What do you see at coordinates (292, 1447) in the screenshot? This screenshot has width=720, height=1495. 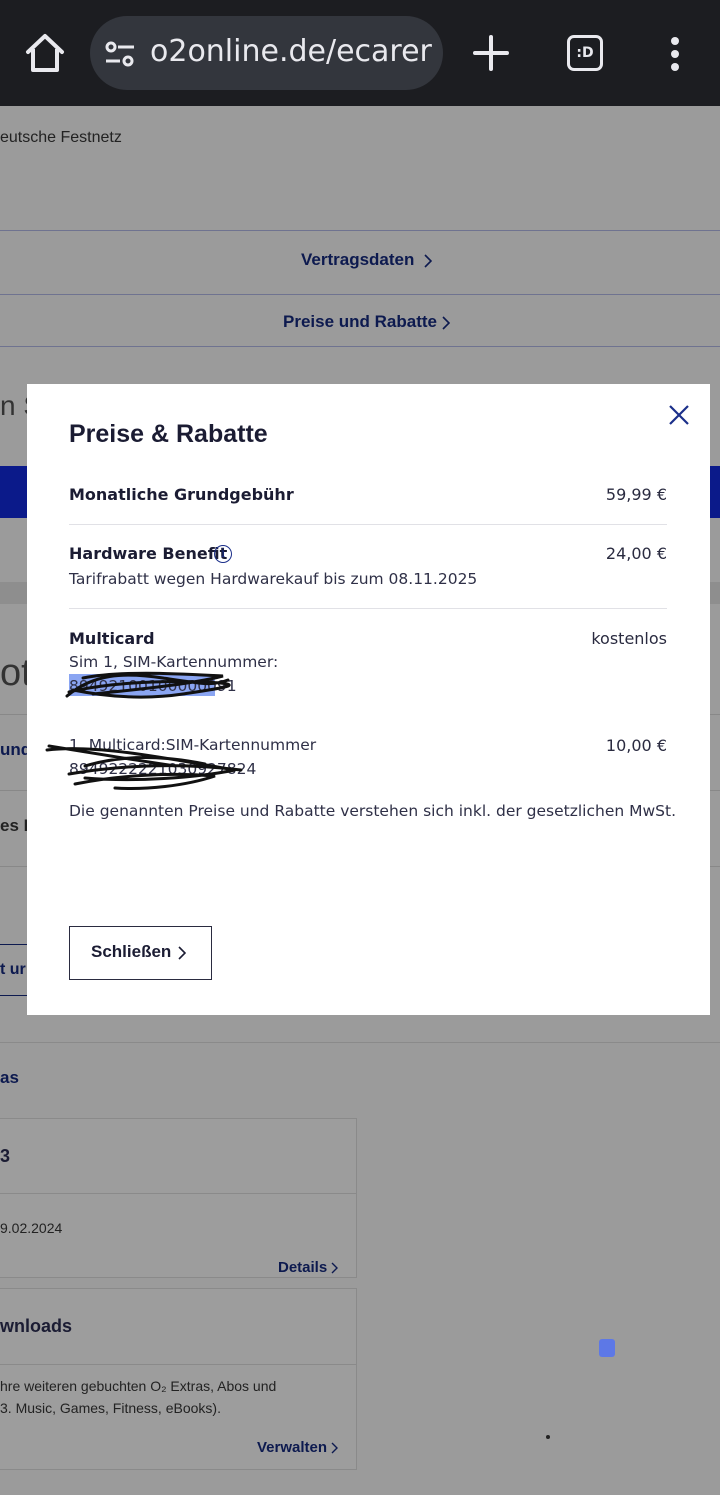 I see `manage-link: Verwalten` at bounding box center [292, 1447].